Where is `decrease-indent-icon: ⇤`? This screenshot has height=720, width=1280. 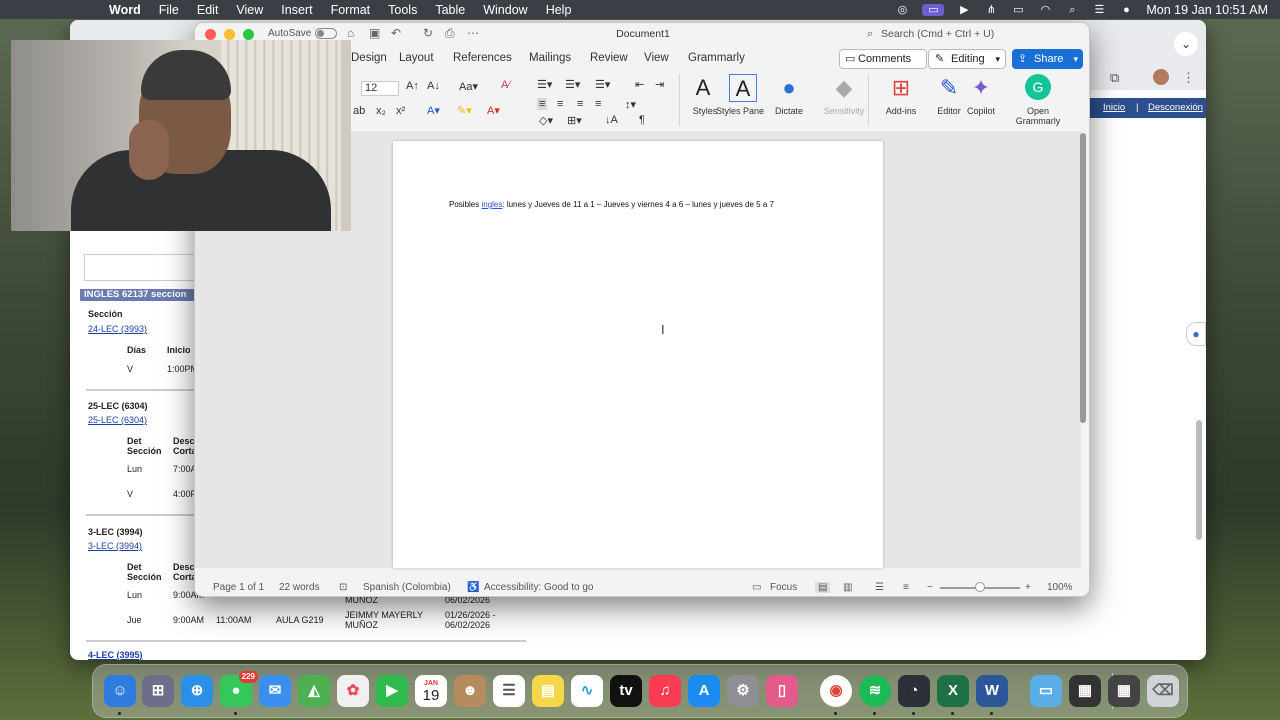
decrease-indent-icon: ⇤ is located at coordinates (639, 84).